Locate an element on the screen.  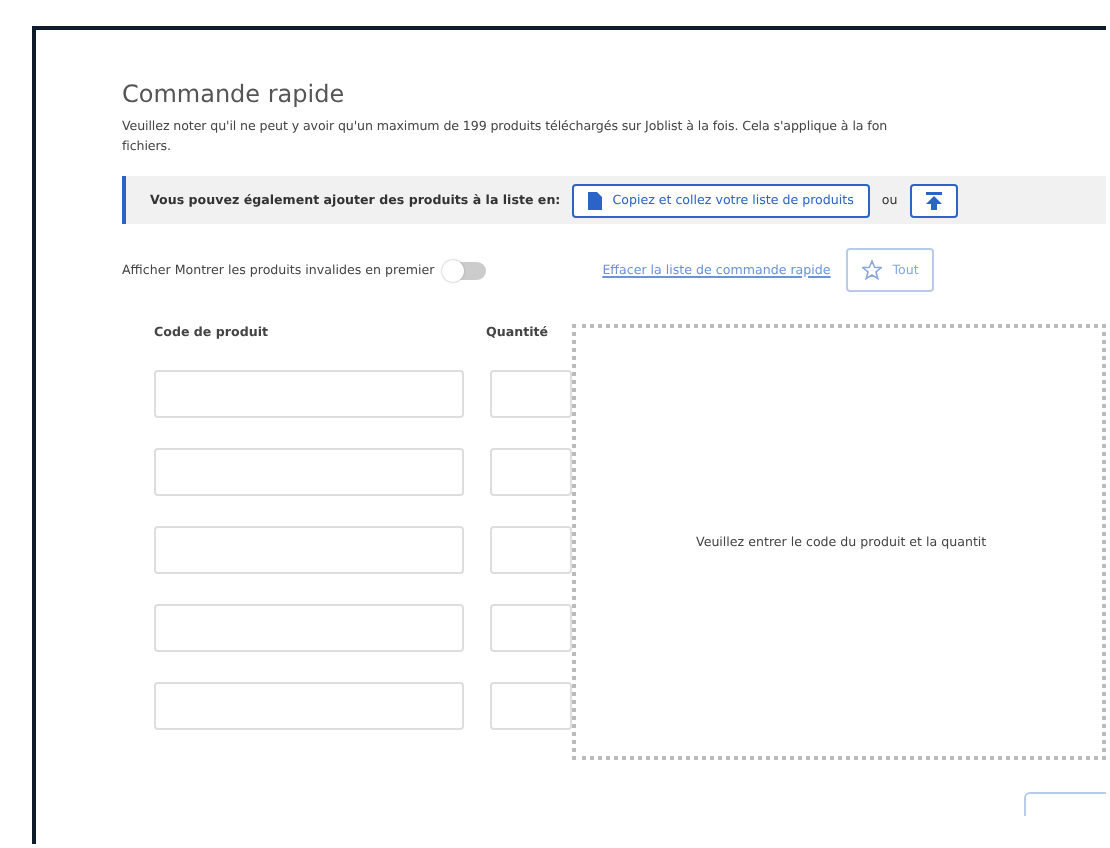
page-title: Commande rapide is located at coordinates (233, 94).